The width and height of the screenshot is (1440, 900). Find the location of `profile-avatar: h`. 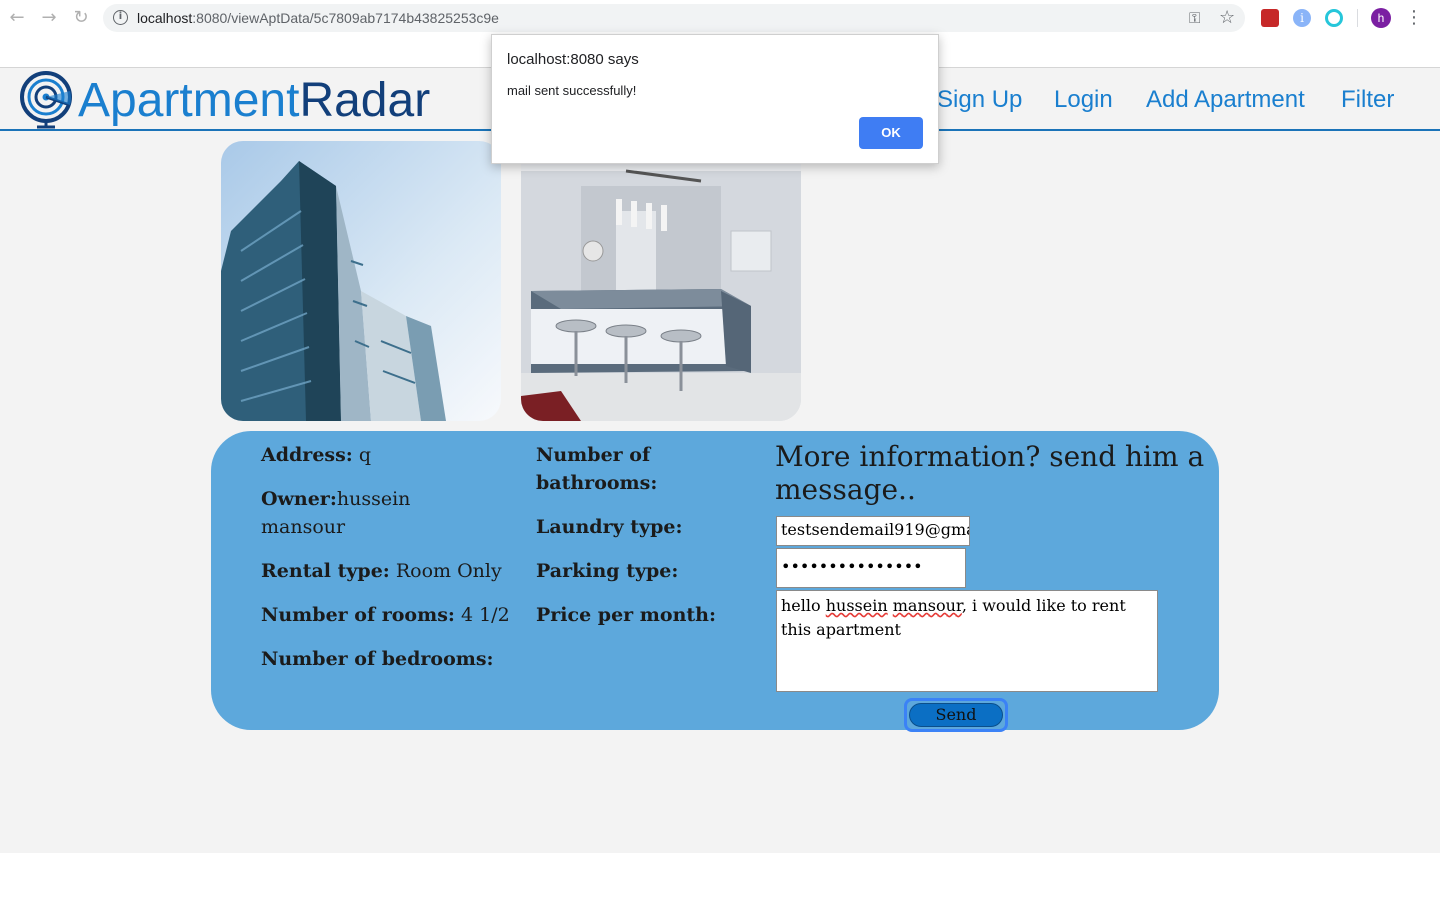

profile-avatar: h is located at coordinates (1381, 18).